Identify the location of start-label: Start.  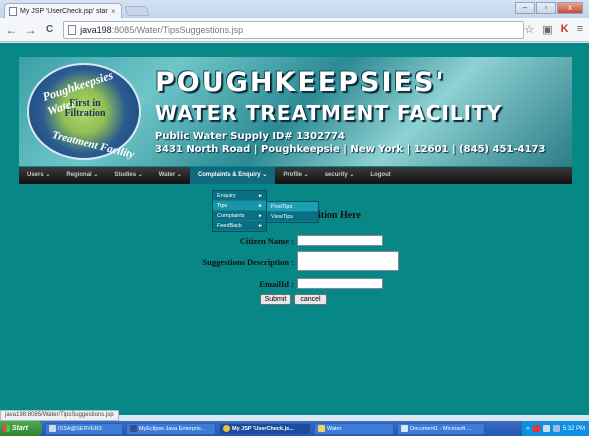
(20, 428).